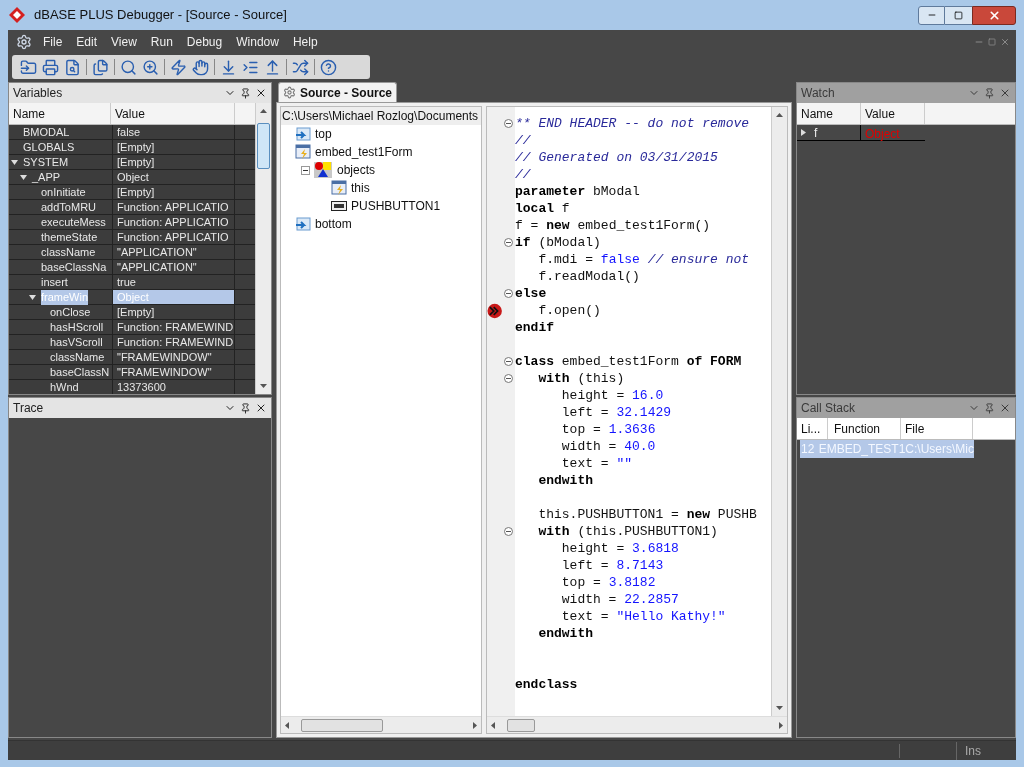  What do you see at coordinates (305, 42) in the screenshot?
I see `menu-item: Help` at bounding box center [305, 42].